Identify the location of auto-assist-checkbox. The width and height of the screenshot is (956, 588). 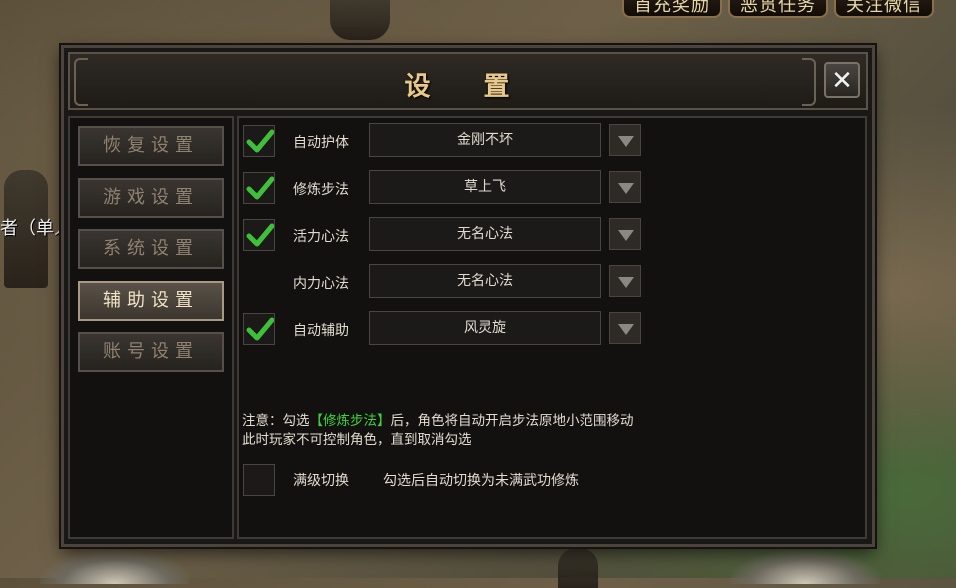
(259, 329).